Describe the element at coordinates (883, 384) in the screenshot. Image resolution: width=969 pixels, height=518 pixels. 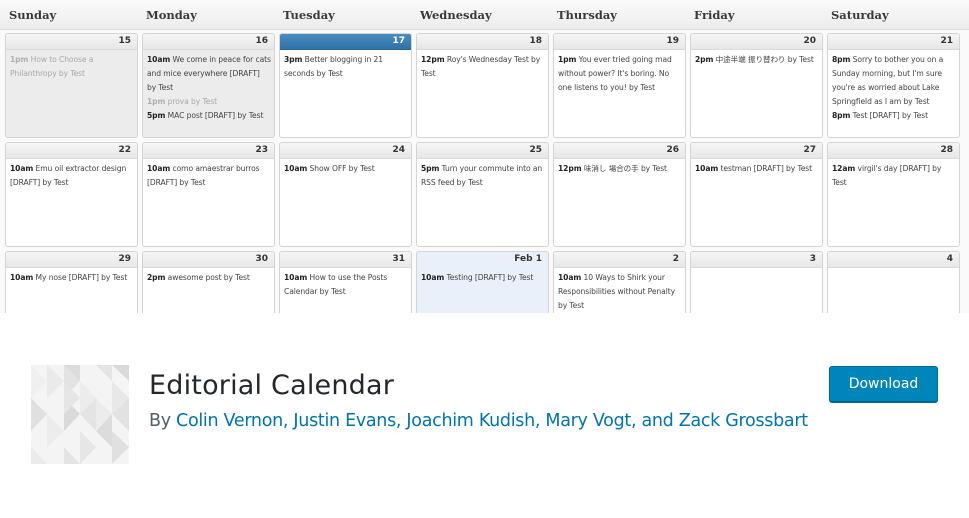
I see `download-button: Download` at that location.